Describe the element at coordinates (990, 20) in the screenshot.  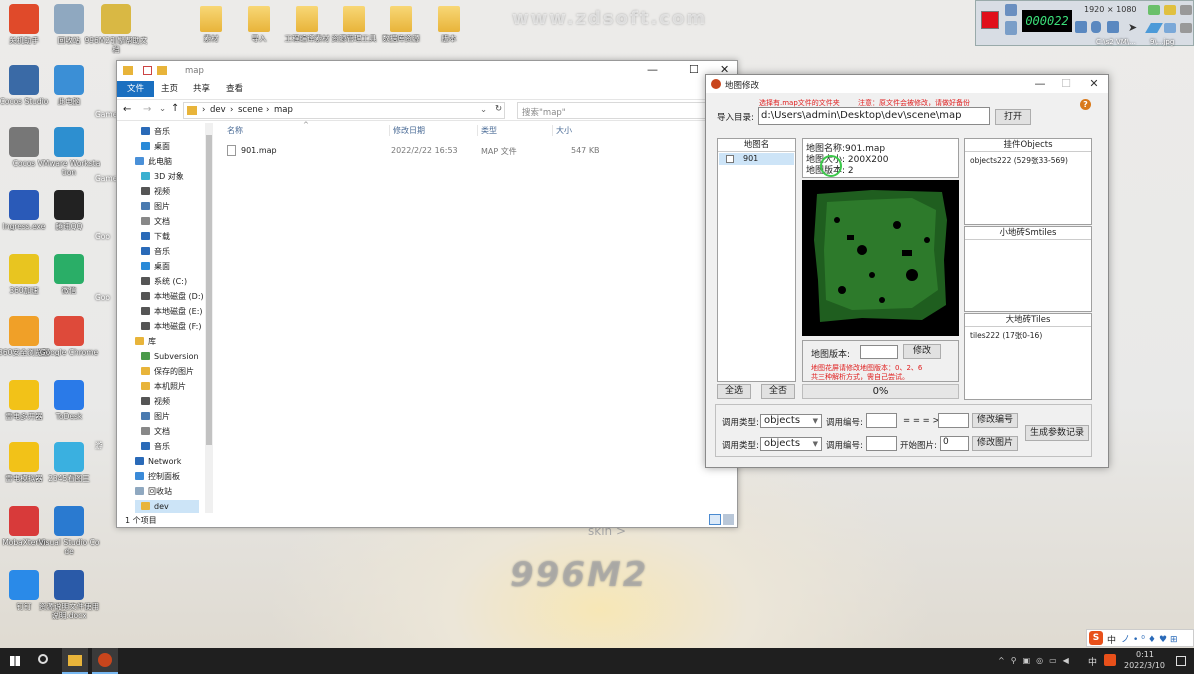
I see `record-button` at that location.